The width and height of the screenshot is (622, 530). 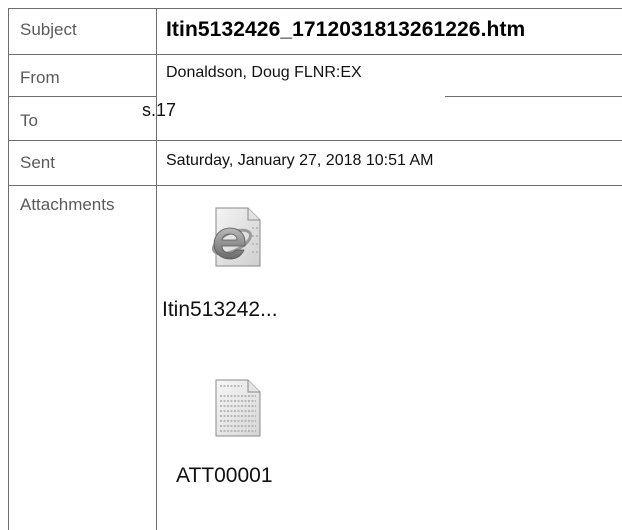 I want to click on from-bottom-rule-left, so click(x=82, y=96).